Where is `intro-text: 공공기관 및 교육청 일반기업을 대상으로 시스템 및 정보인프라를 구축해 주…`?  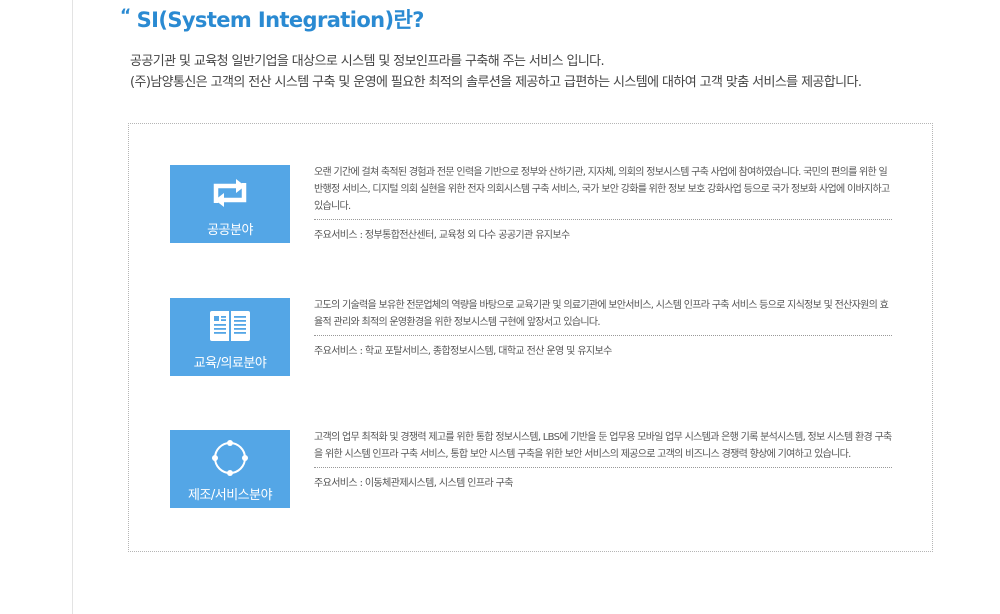
intro-text: 공공기관 및 교육청 일반기업을 대상으로 시스템 및 정보인프라를 구축해 주… is located at coordinates (560, 72).